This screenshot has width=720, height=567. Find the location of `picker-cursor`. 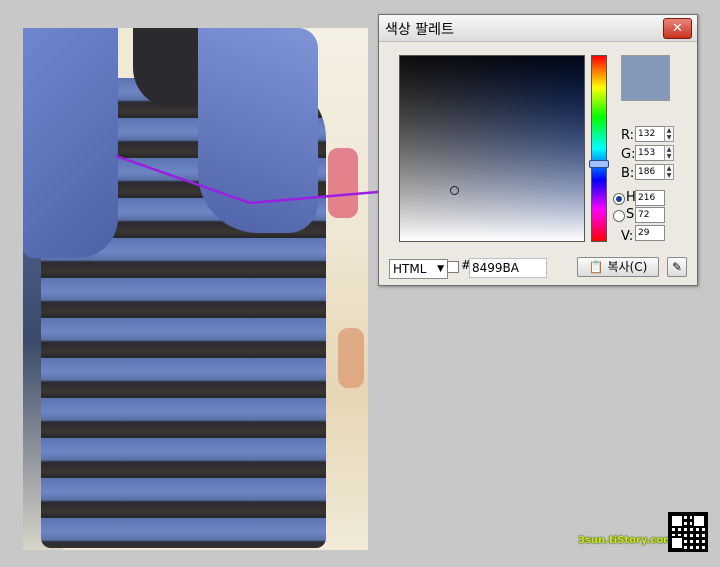

picker-cursor is located at coordinates (454, 190).